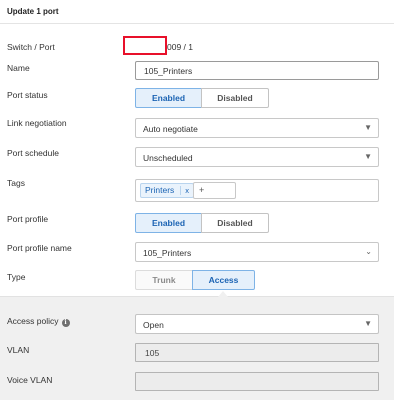 The width and height of the screenshot is (394, 400). I want to click on switch-port-label: Switch / Port, so click(31, 47).